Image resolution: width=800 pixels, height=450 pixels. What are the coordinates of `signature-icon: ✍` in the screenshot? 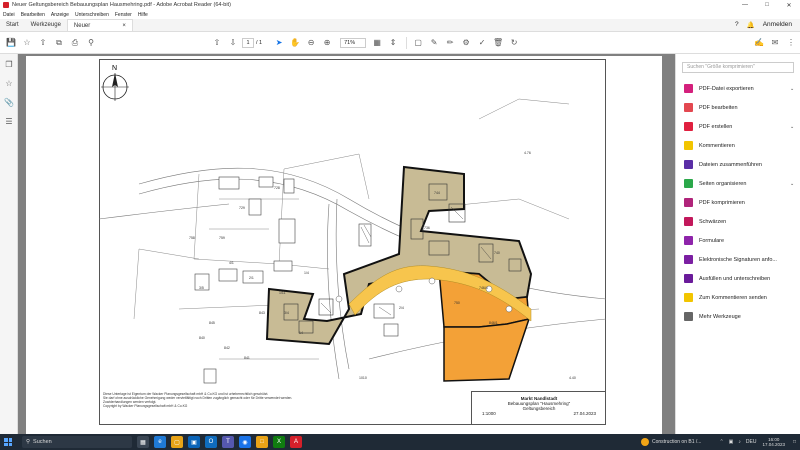 It's located at (759, 43).